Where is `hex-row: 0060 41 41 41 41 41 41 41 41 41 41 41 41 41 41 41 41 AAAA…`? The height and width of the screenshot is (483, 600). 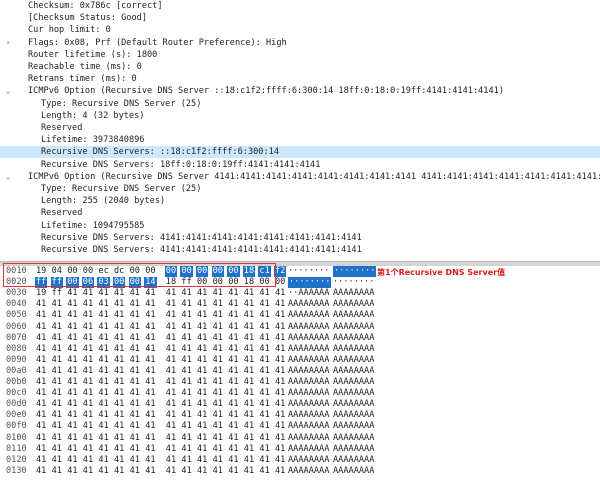 hex-row: 0060 41 41 41 41 41 41 41 41 41 41 41 41 41 41 41 41 AAAA… is located at coordinates (300, 327).